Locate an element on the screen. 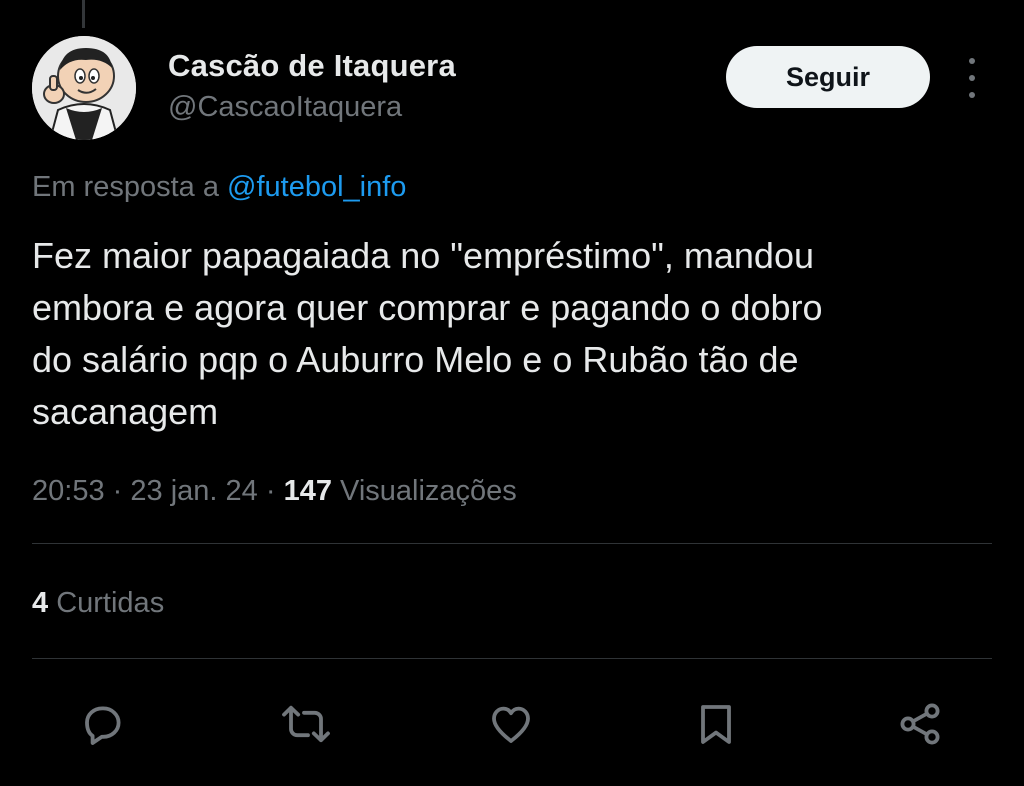 Image resolution: width=1024 pixels, height=786 pixels. tweet-time: 20:53 is located at coordinates (68, 491).